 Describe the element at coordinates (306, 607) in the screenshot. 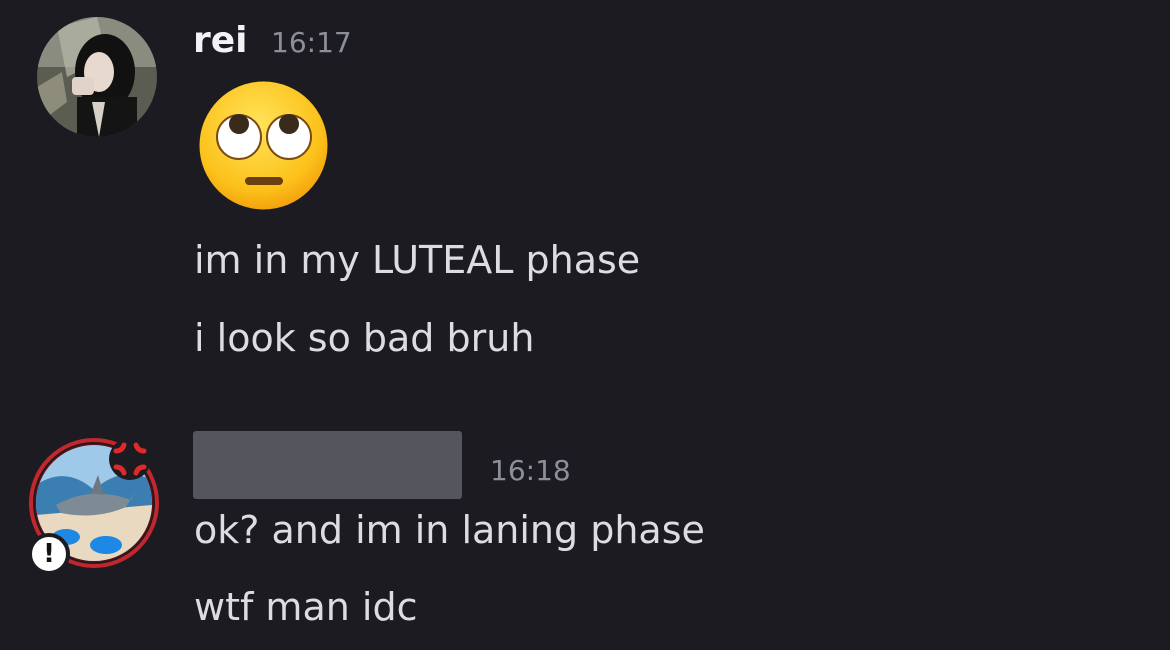

I see `message-text: wtf man idc` at that location.